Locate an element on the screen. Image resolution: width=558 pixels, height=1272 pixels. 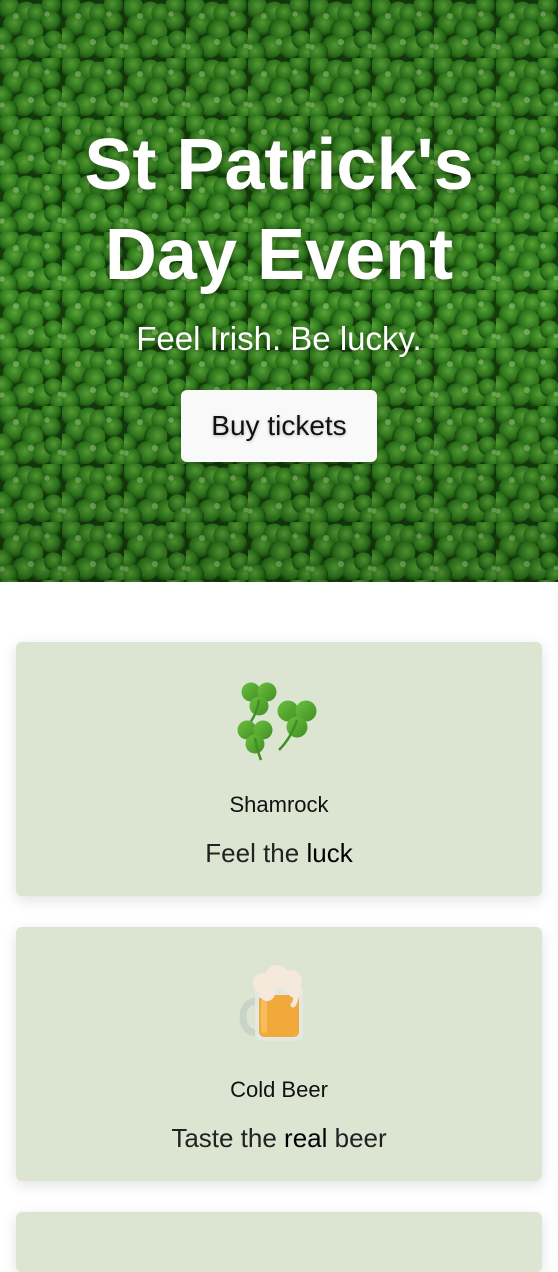
buy-tickets-button: Buy tickets is located at coordinates (279, 426).